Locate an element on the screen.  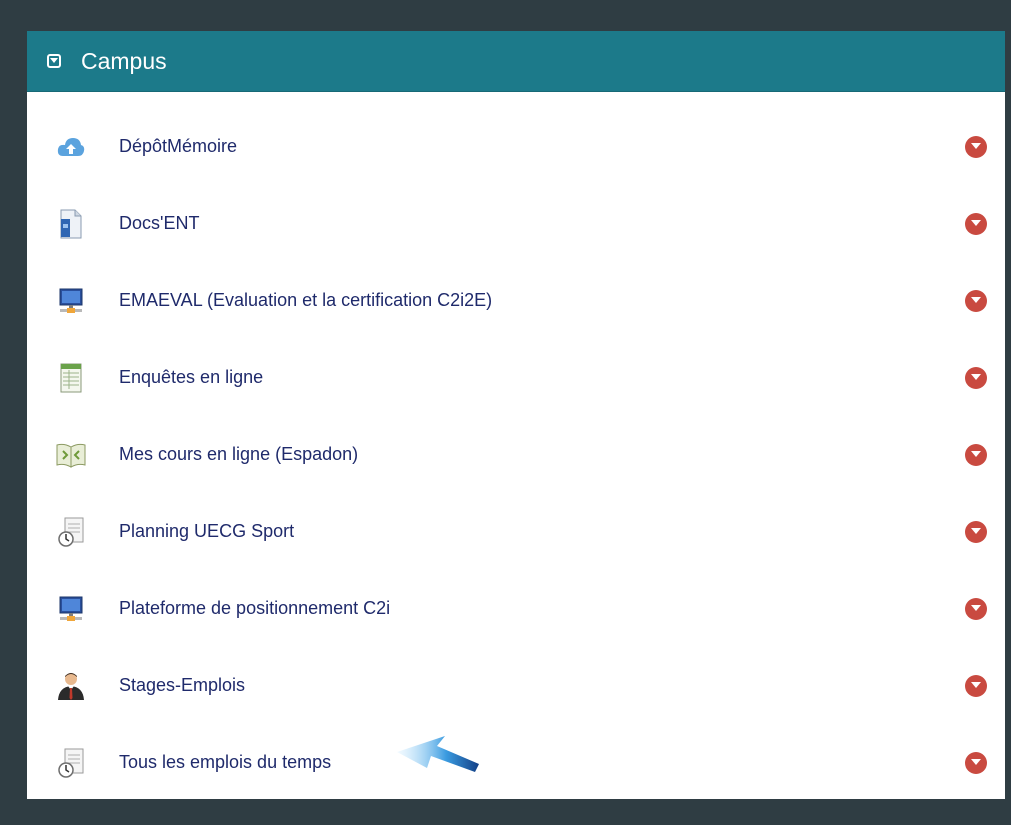
list-item-label: Tous les emplois du temps is located at coordinates (225, 762).